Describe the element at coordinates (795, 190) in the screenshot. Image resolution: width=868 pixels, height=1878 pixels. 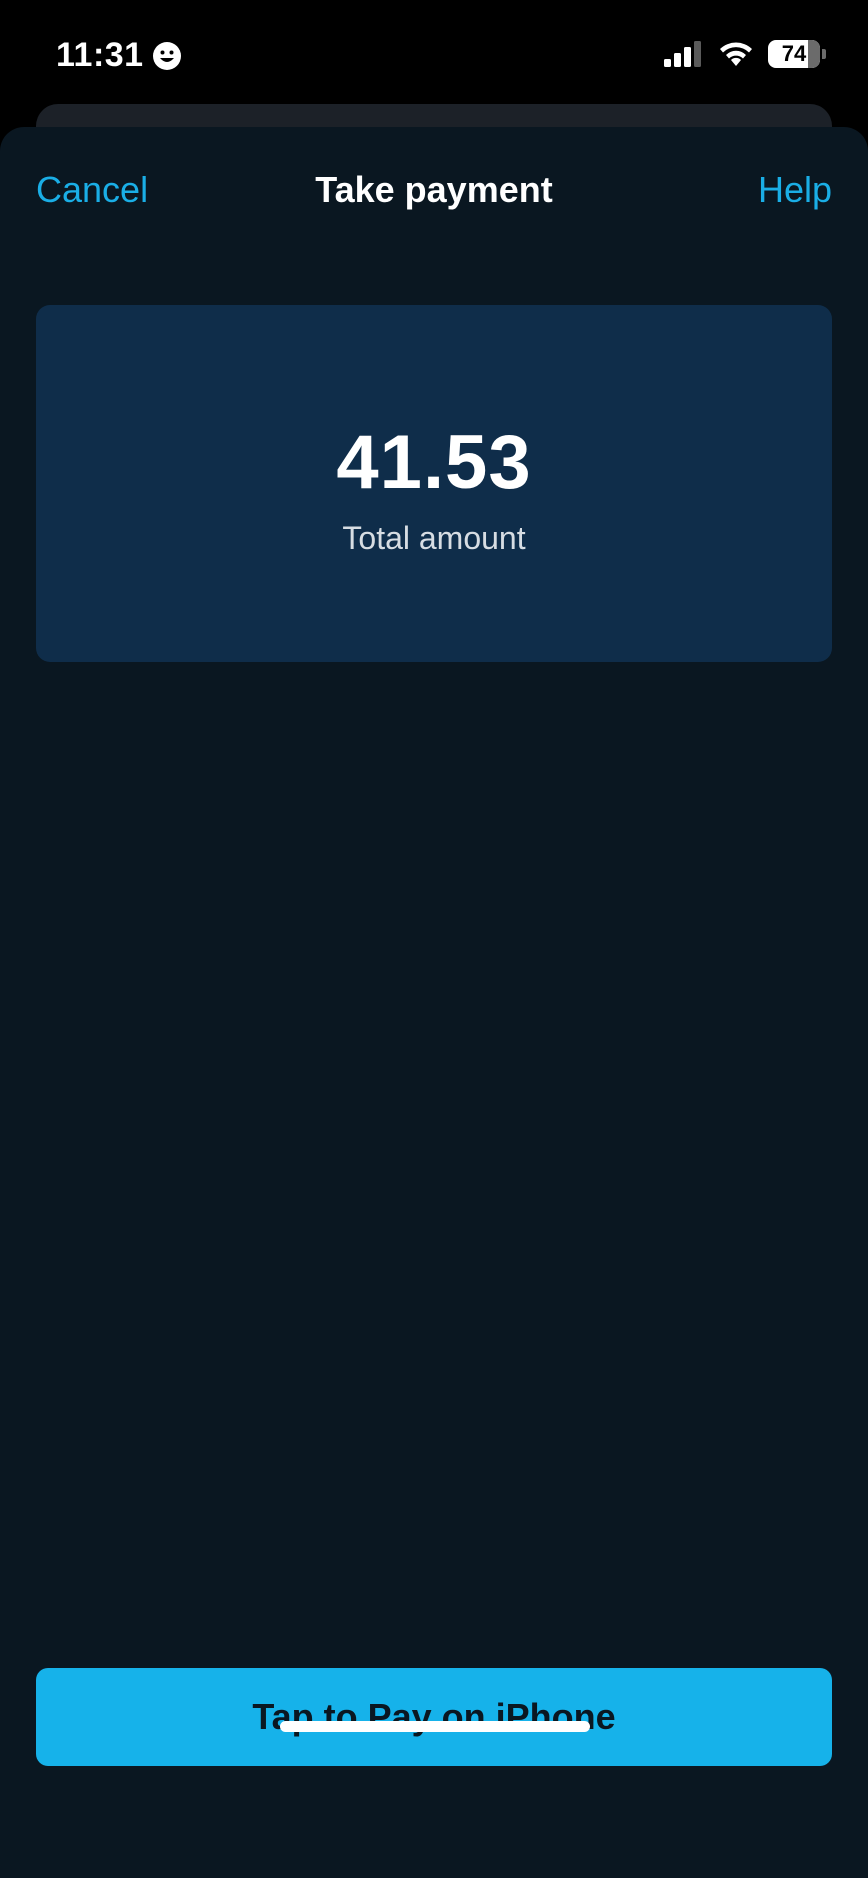
I see `help-button: Help` at that location.